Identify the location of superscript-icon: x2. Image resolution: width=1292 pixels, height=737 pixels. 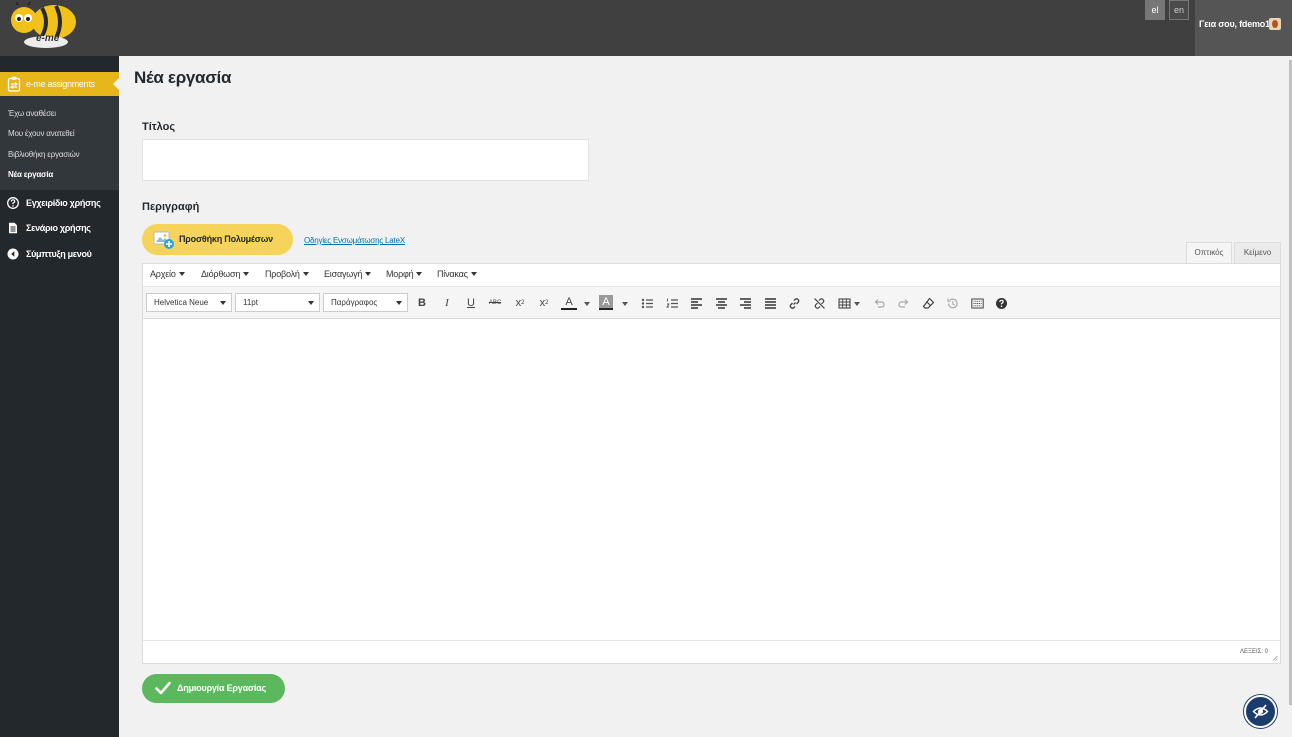
(520, 303).